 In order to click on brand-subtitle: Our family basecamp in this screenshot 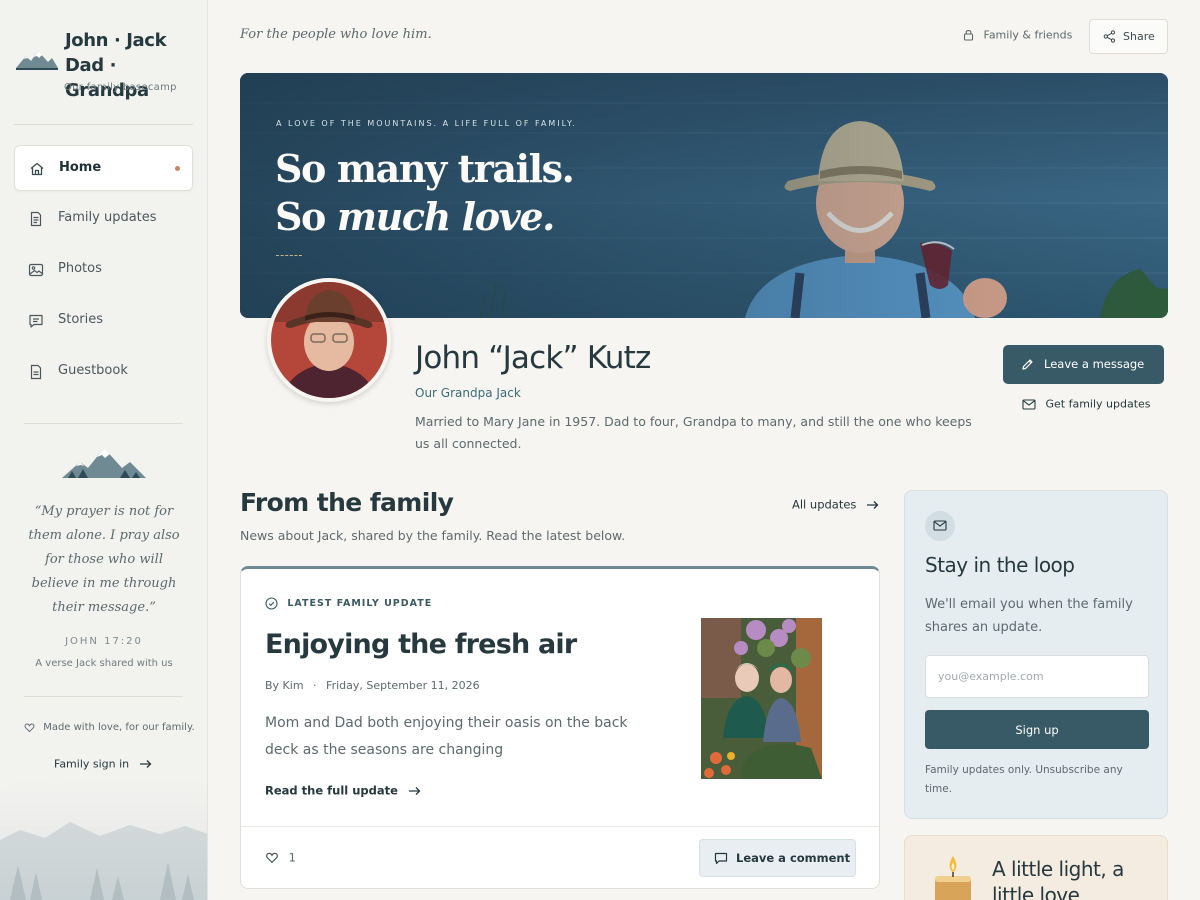, I will do `click(120, 87)`.